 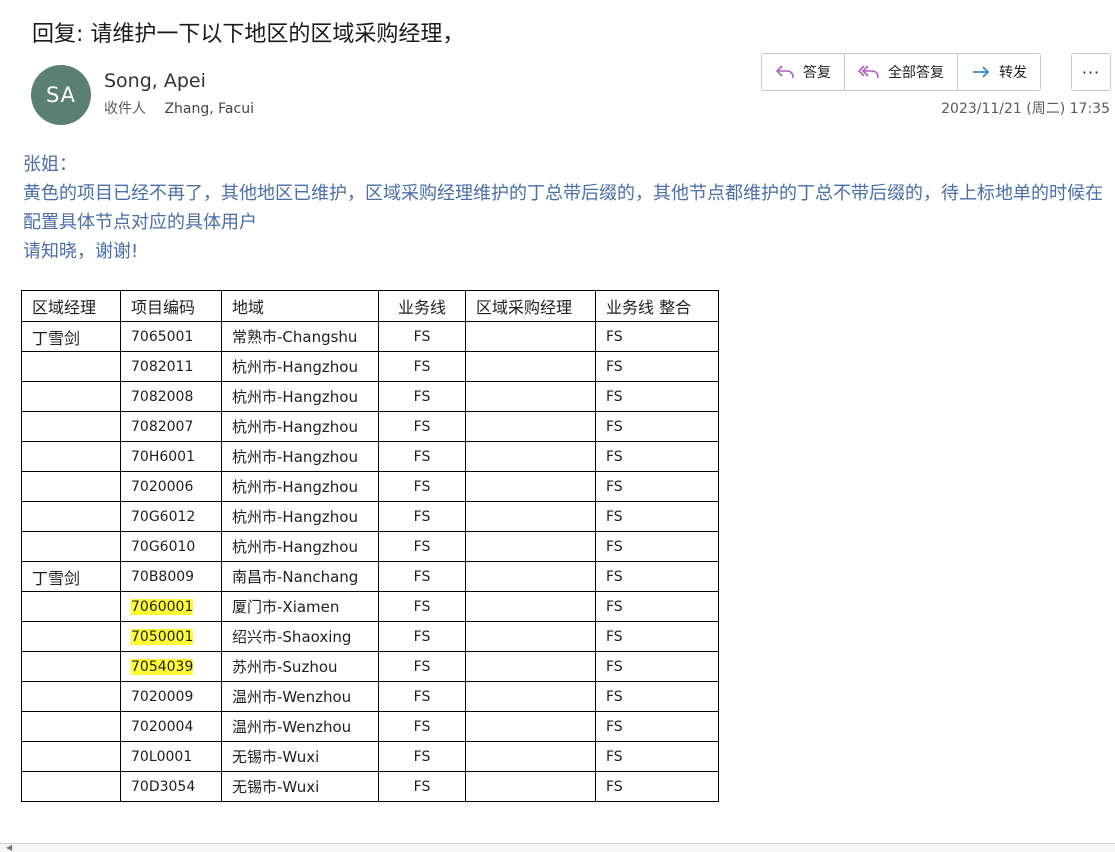 I want to click on cell-project-code-text: 7020004, so click(x=162, y=726).